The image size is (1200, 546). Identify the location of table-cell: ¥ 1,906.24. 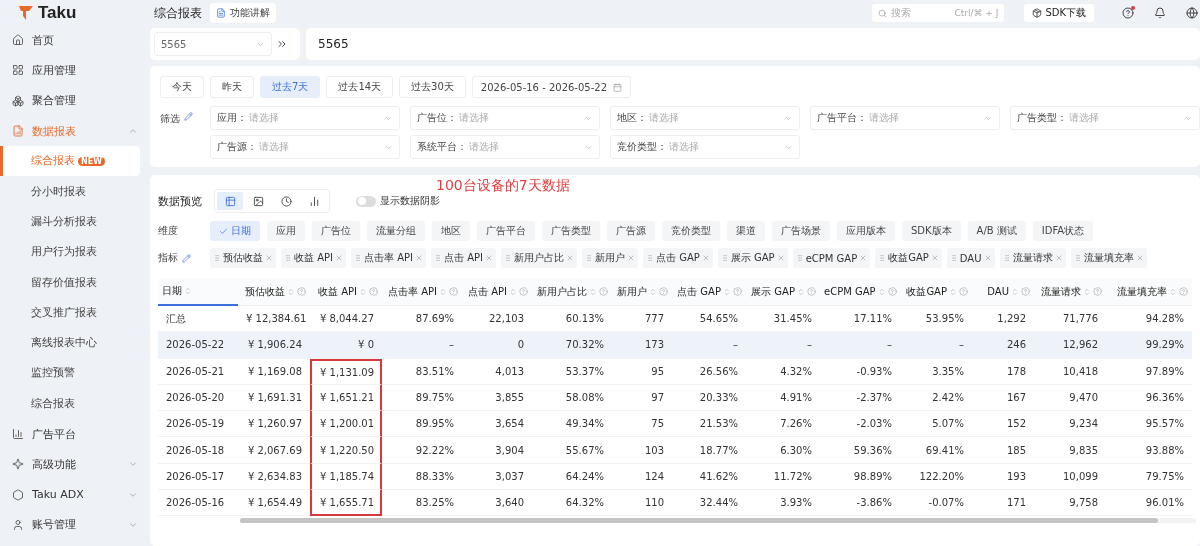
(274, 345).